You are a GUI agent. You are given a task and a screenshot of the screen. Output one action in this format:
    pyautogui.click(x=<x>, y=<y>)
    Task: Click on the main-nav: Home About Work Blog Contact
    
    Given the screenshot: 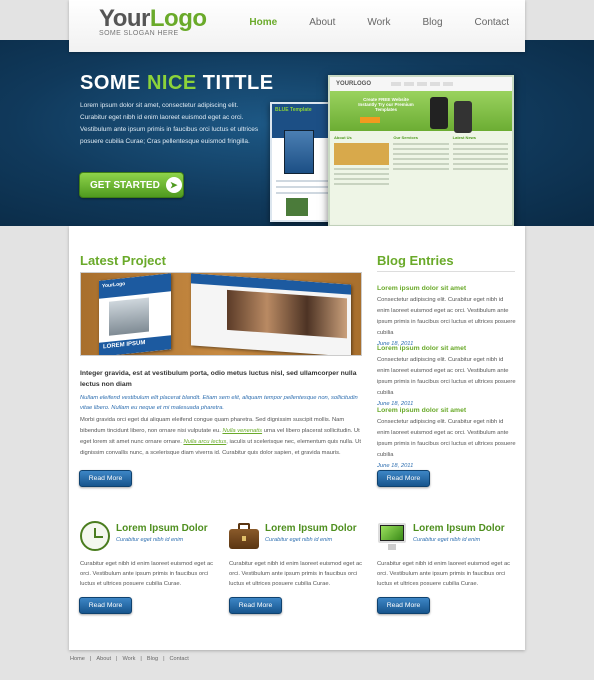 What is the action you would take?
    pyautogui.click(x=379, y=22)
    